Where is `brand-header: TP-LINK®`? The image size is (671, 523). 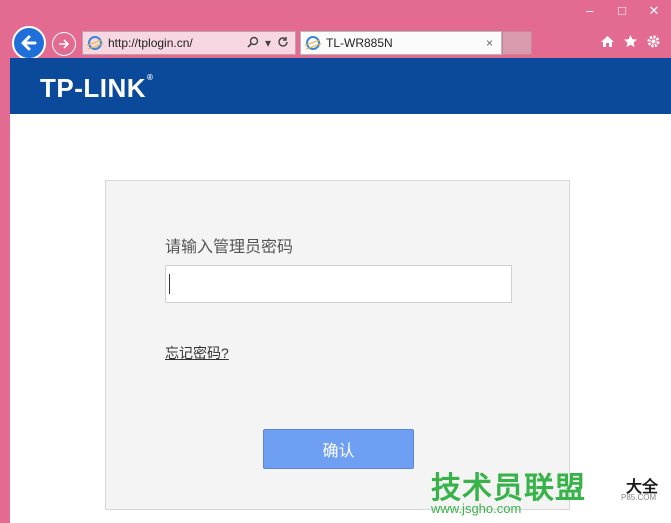 brand-header: TP-LINK® is located at coordinates (340, 86).